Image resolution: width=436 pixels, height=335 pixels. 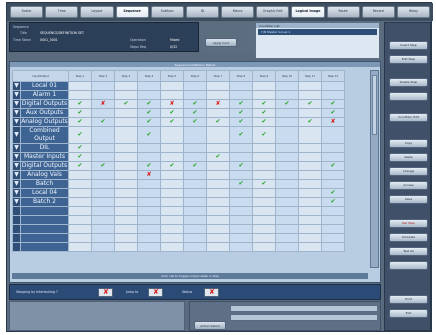 I want to click on tab-logical-image: Logical Image, so click(x=308, y=12).